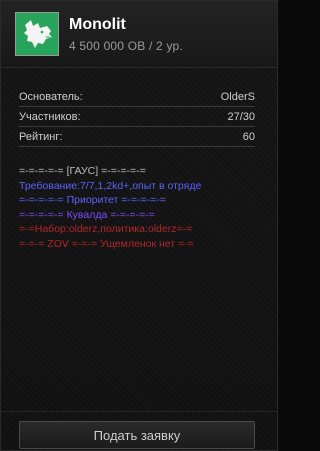  Describe the element at coordinates (237, 96) in the screenshot. I see `stat-value: OlderS` at that location.